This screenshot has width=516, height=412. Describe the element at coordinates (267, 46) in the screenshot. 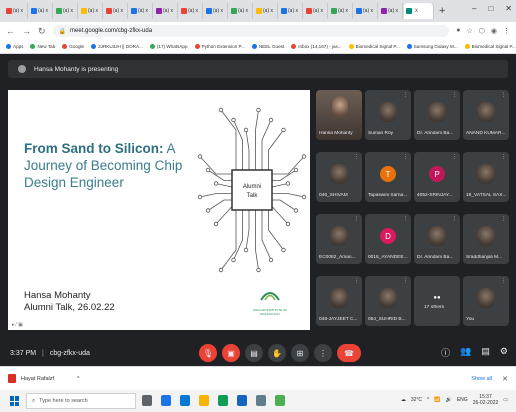

I see `bookmark-item: NEEL Guest` at that location.